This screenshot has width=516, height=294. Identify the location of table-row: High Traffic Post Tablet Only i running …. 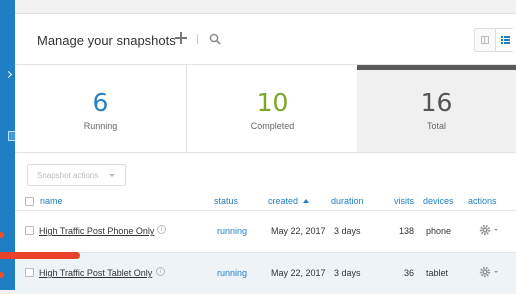
(265, 273).